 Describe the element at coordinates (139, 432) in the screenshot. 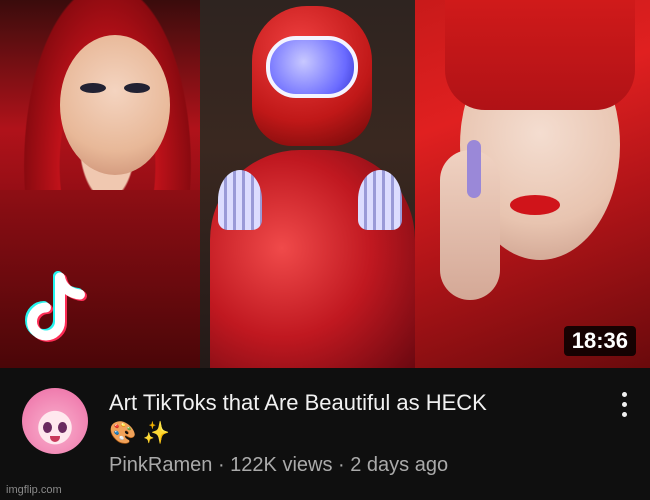

I see `title-emojis: 🎨 ✨` at that location.